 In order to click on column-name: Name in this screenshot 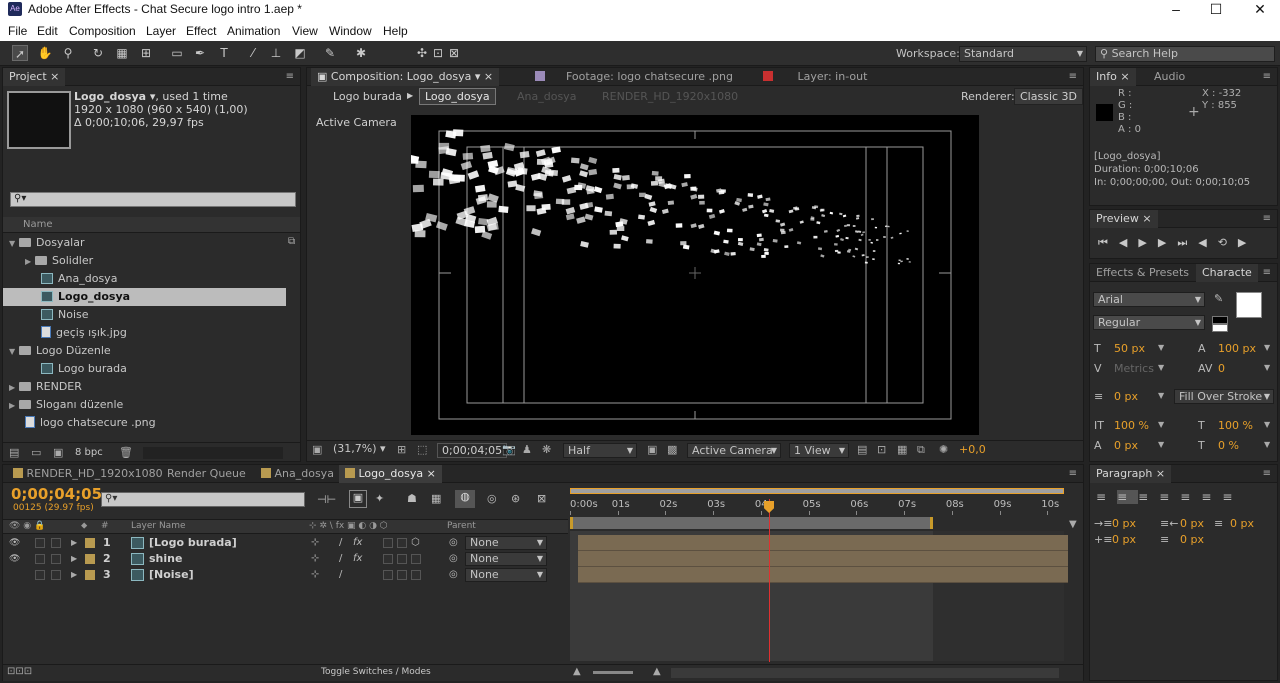, I will do `click(38, 224)`.